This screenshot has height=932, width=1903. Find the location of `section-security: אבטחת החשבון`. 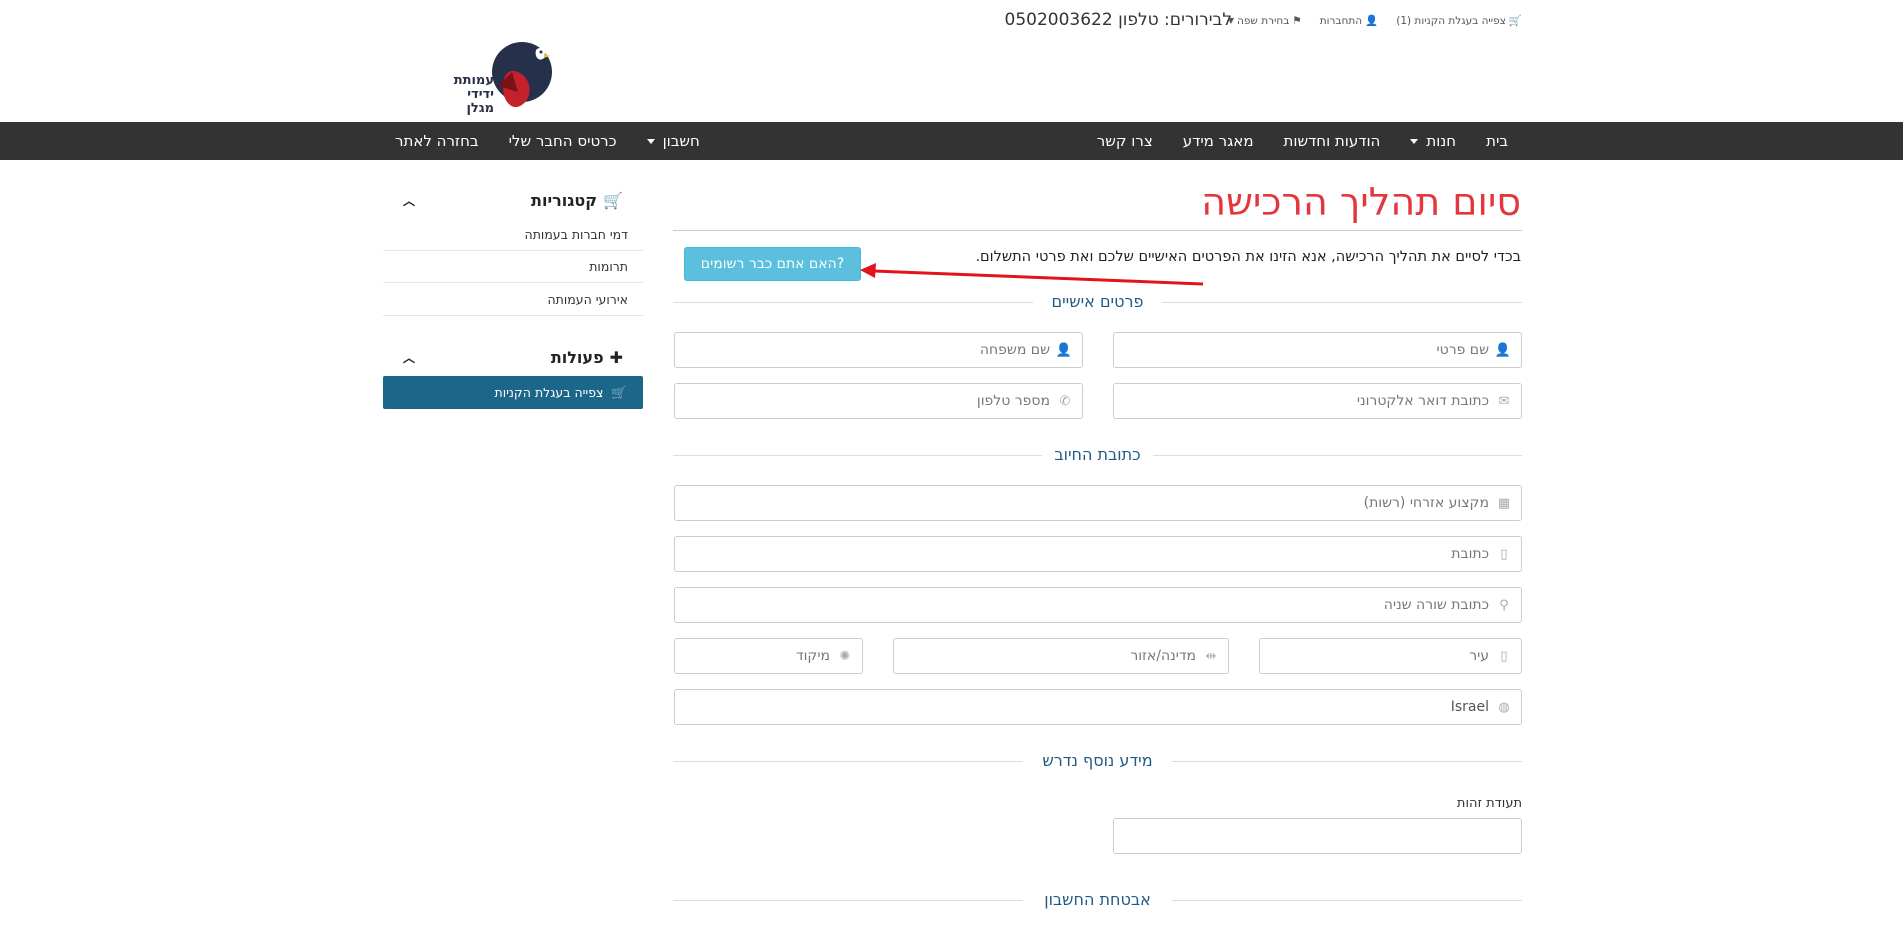

section-security: אבטחת החשבון is located at coordinates (1097, 900).